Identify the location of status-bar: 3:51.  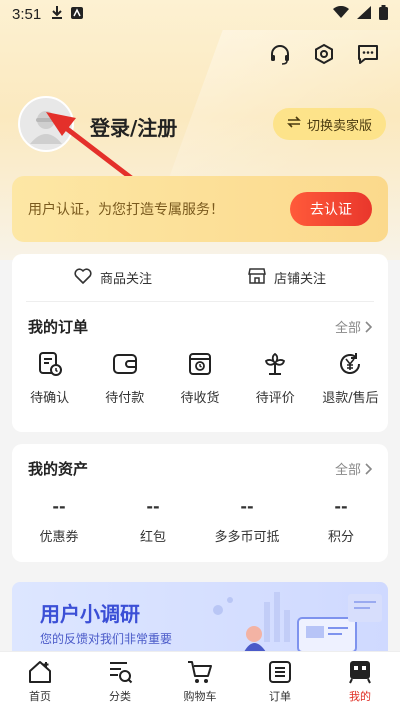
(200, 14).